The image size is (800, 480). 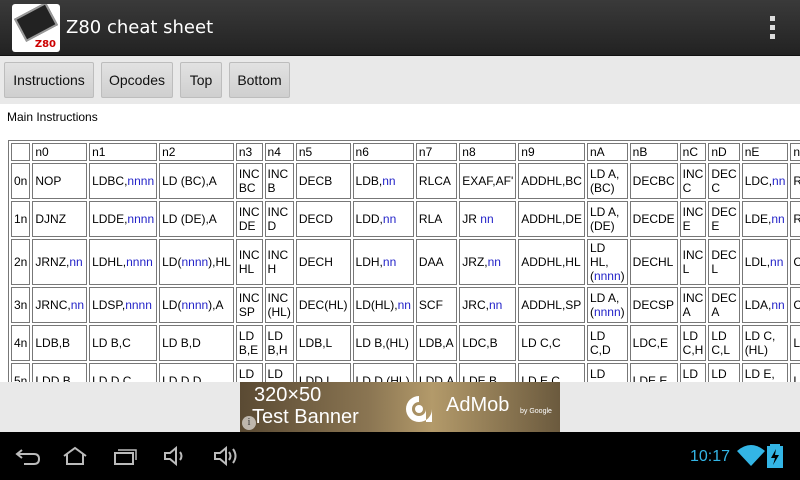 I want to click on app-chip-icon: Z80, so click(x=36, y=28).